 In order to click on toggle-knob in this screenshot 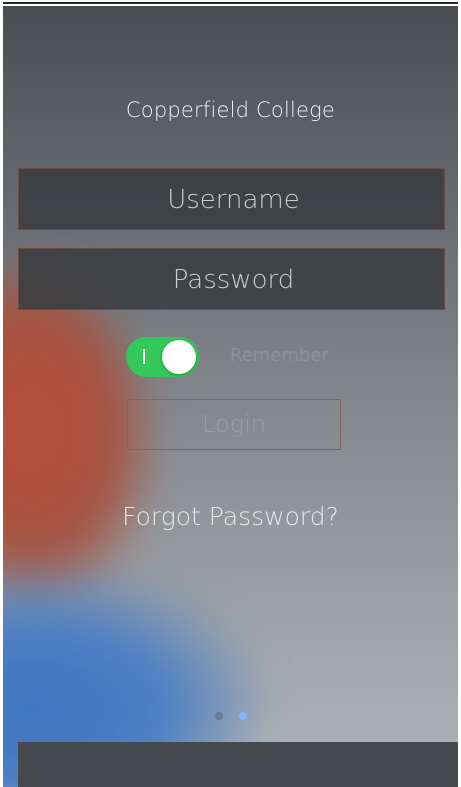, I will do `click(179, 357)`.